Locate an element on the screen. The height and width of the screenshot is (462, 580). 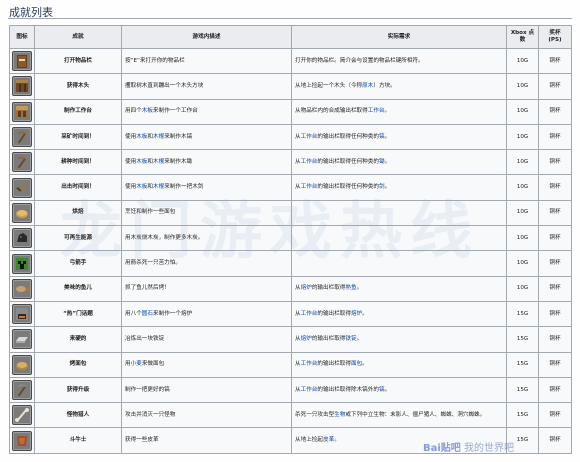
iron-ingot-icon is located at coordinates (22, 339).